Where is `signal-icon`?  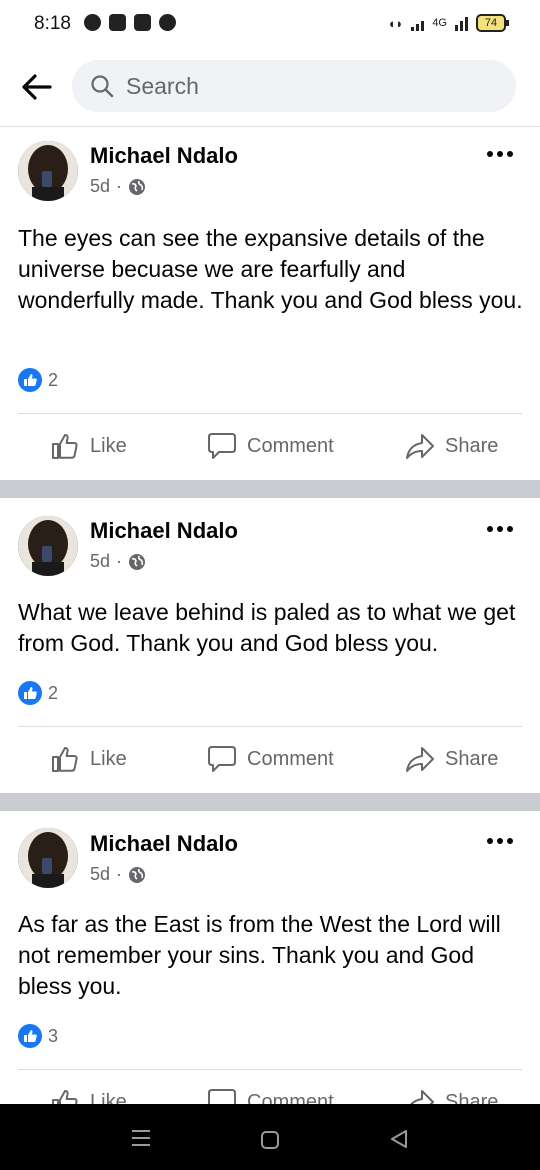 signal-icon is located at coordinates (418, 23).